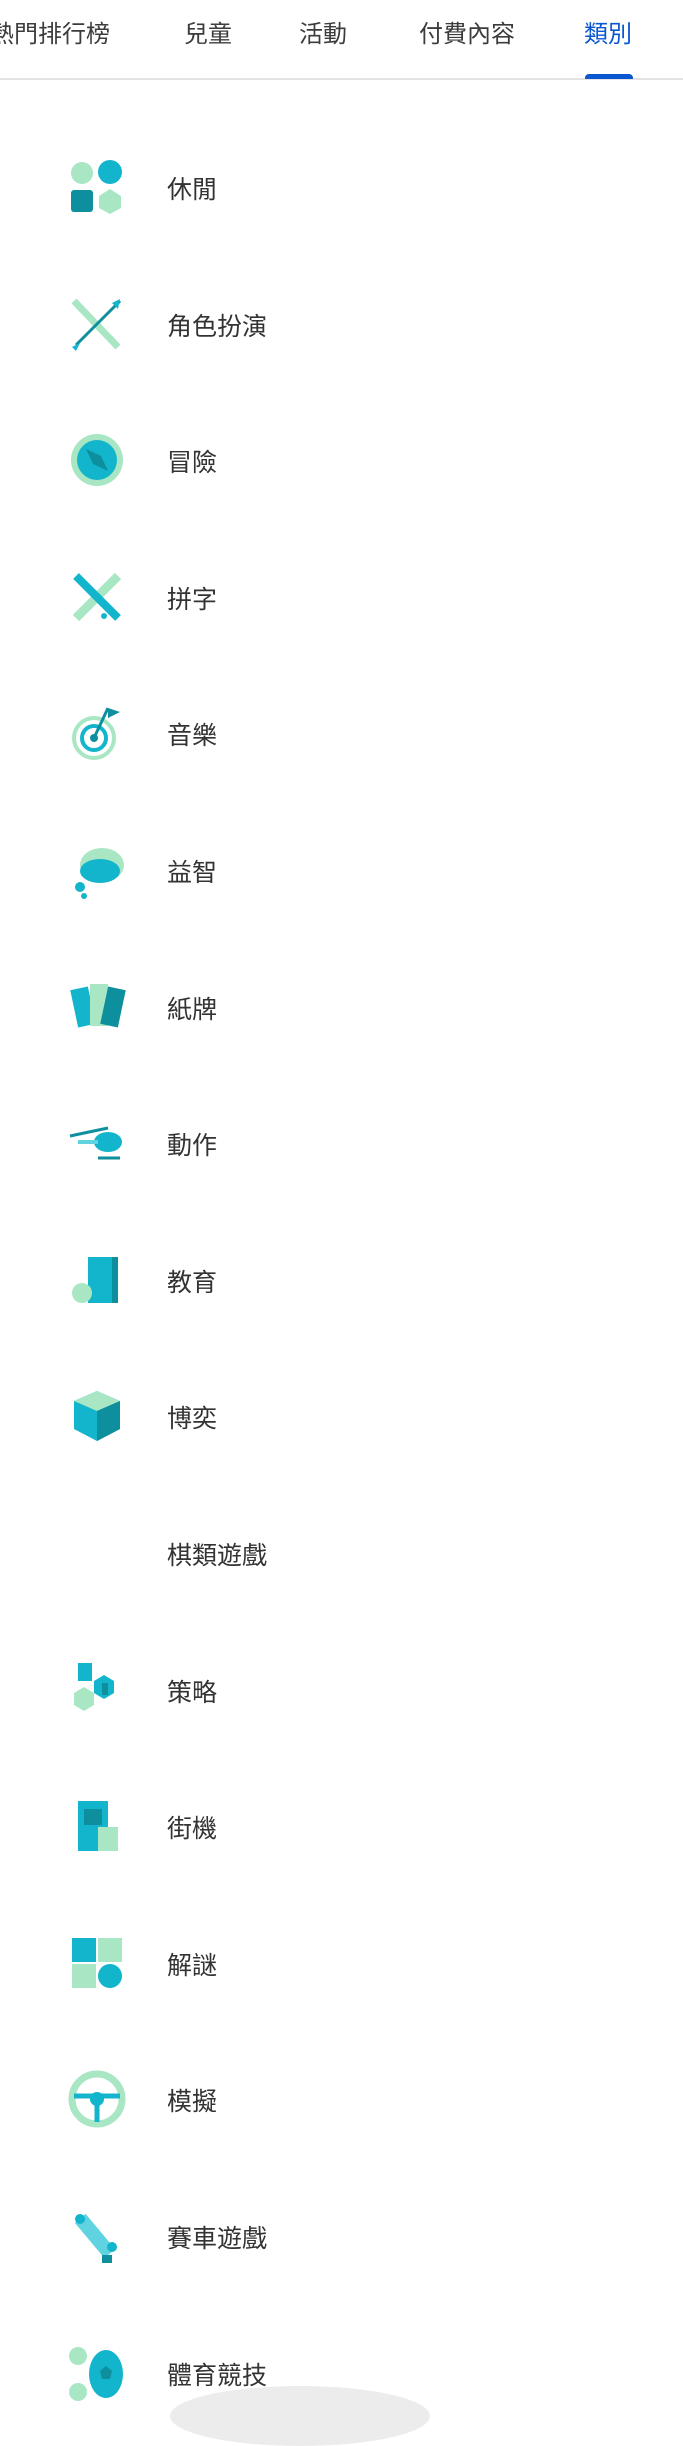  Describe the element at coordinates (97, 1963) in the screenshot. I see `puzzle-icon` at that location.